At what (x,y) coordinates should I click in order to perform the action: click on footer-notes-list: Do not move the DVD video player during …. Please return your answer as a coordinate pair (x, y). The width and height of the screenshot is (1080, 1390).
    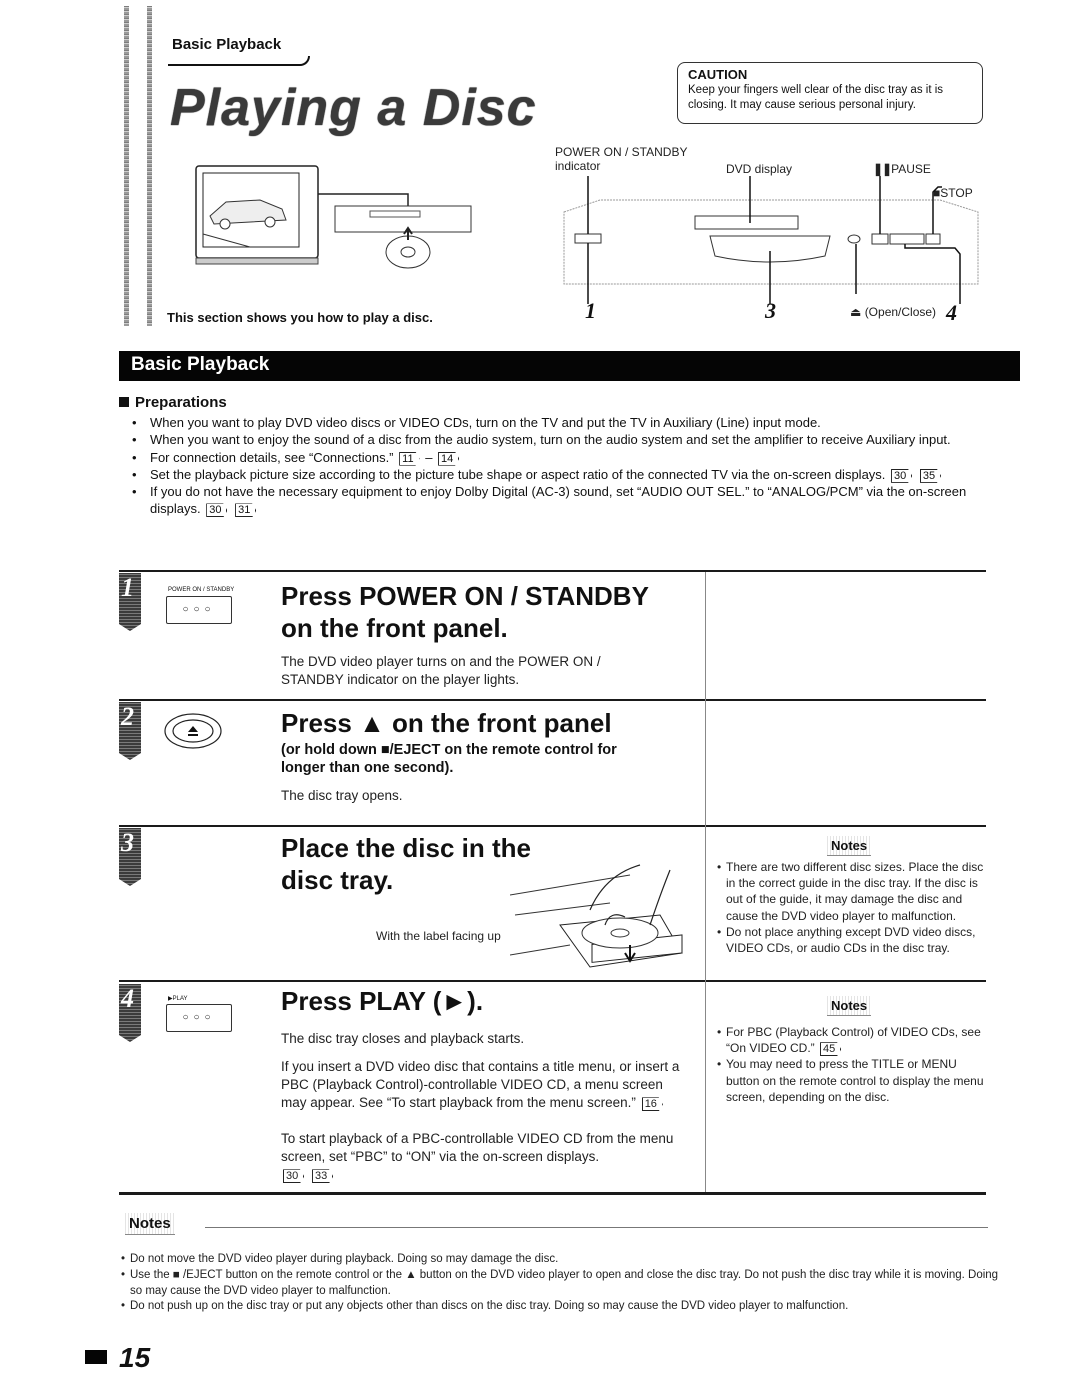
    Looking at the image, I should click on (561, 1283).